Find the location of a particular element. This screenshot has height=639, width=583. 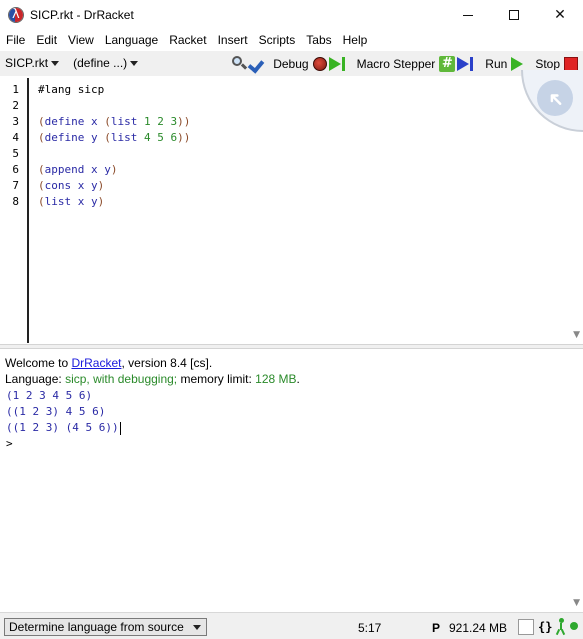

menu-file: File is located at coordinates (15, 40).